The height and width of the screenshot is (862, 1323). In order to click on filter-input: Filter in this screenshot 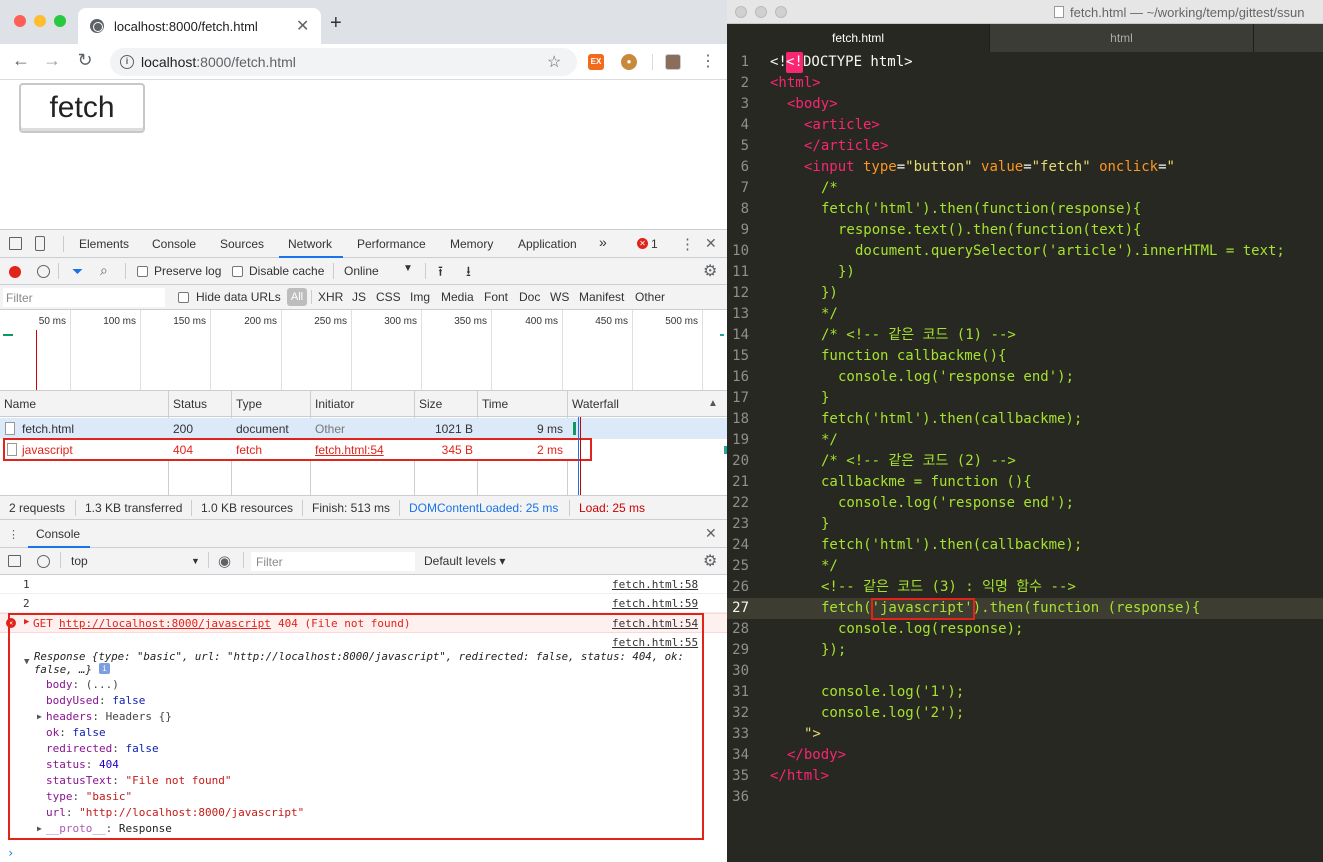, I will do `click(84, 297)`.